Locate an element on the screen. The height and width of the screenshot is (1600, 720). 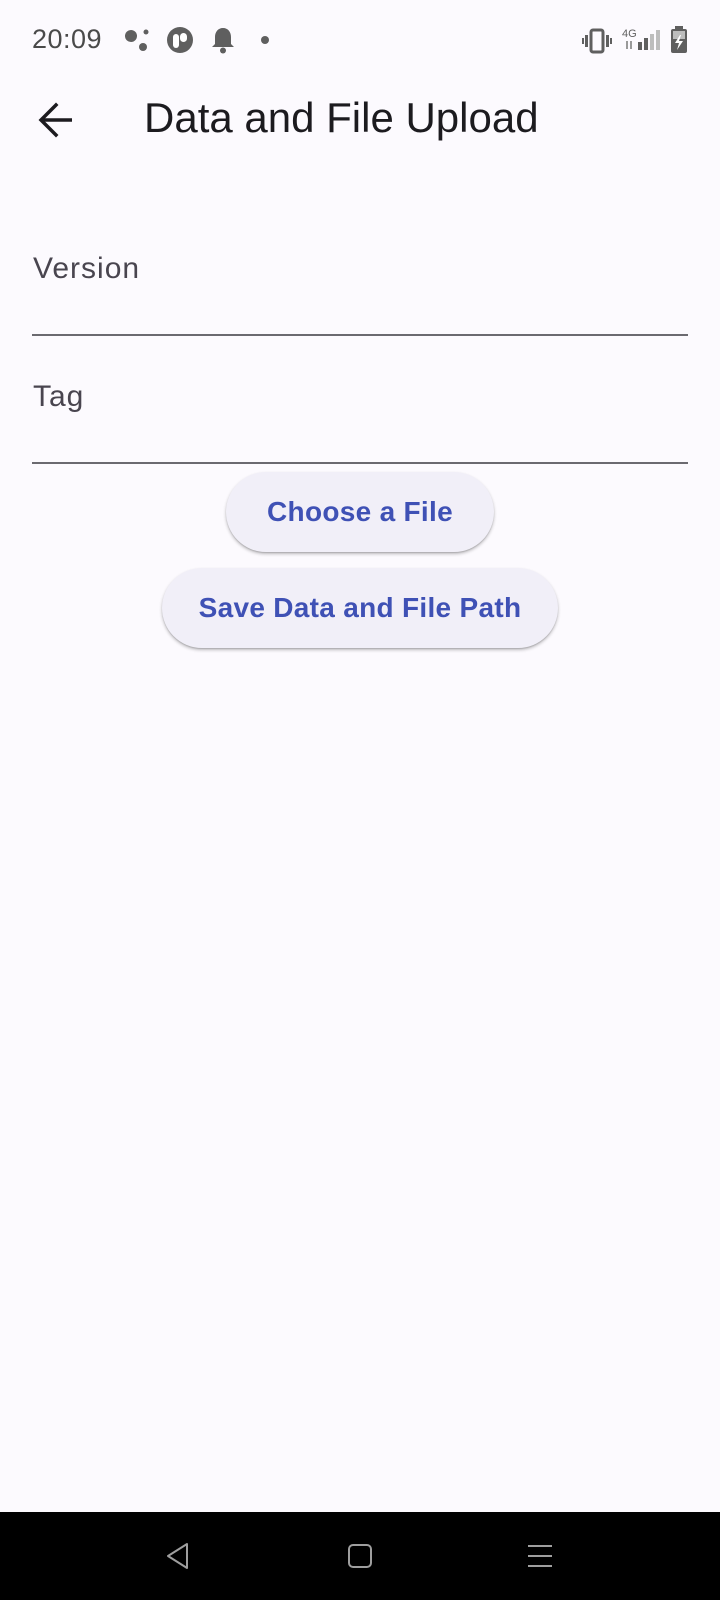
nav-menu-button is located at coordinates (540, 1556).